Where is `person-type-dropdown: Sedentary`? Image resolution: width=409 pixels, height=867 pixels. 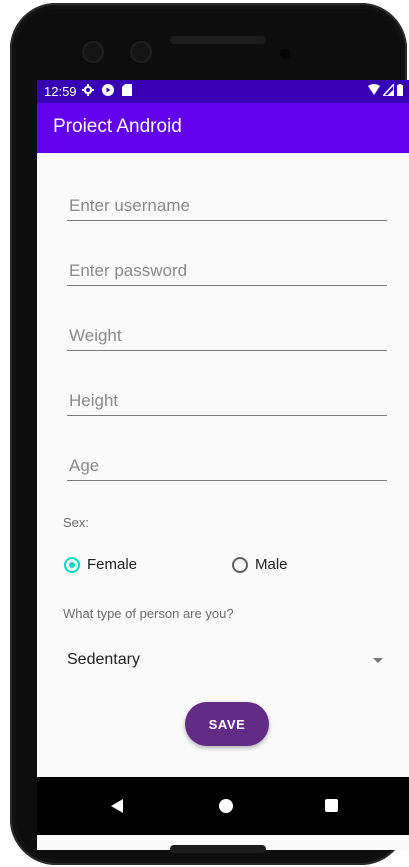 person-type-dropdown: Sedentary is located at coordinates (227, 660).